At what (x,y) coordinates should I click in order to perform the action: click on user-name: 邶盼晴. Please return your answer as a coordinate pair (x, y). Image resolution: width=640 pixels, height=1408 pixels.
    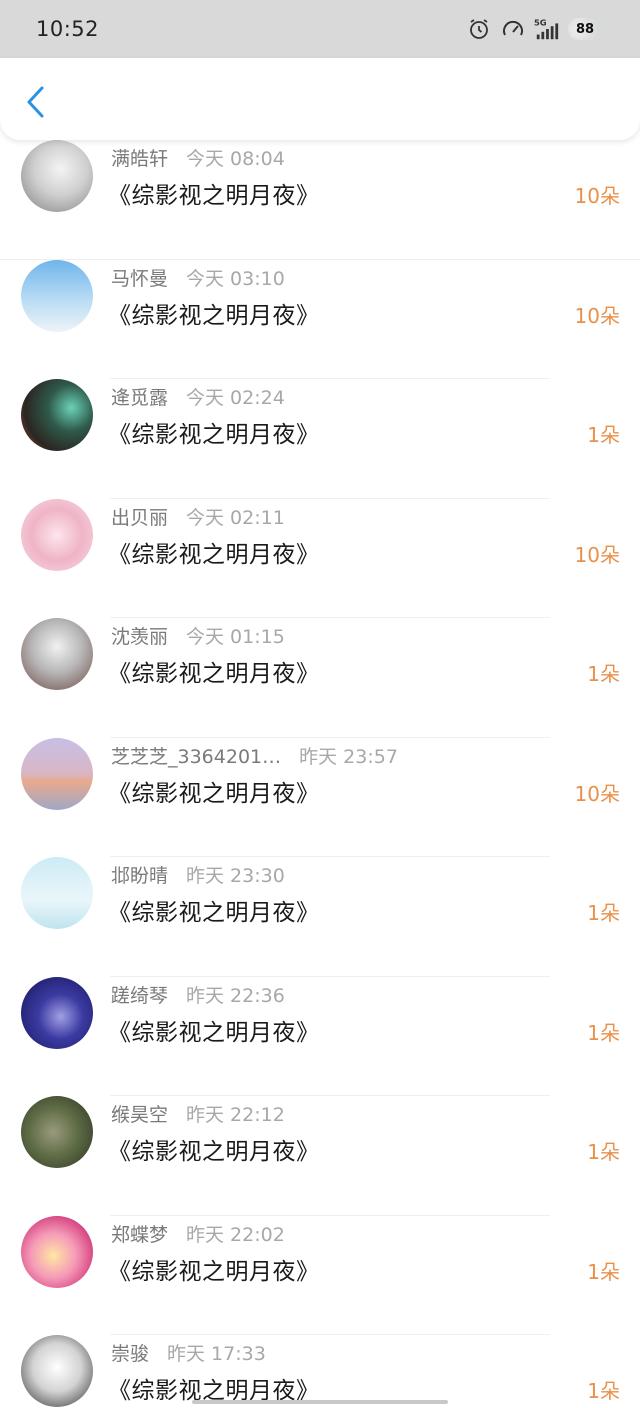
    Looking at the image, I should click on (139, 874).